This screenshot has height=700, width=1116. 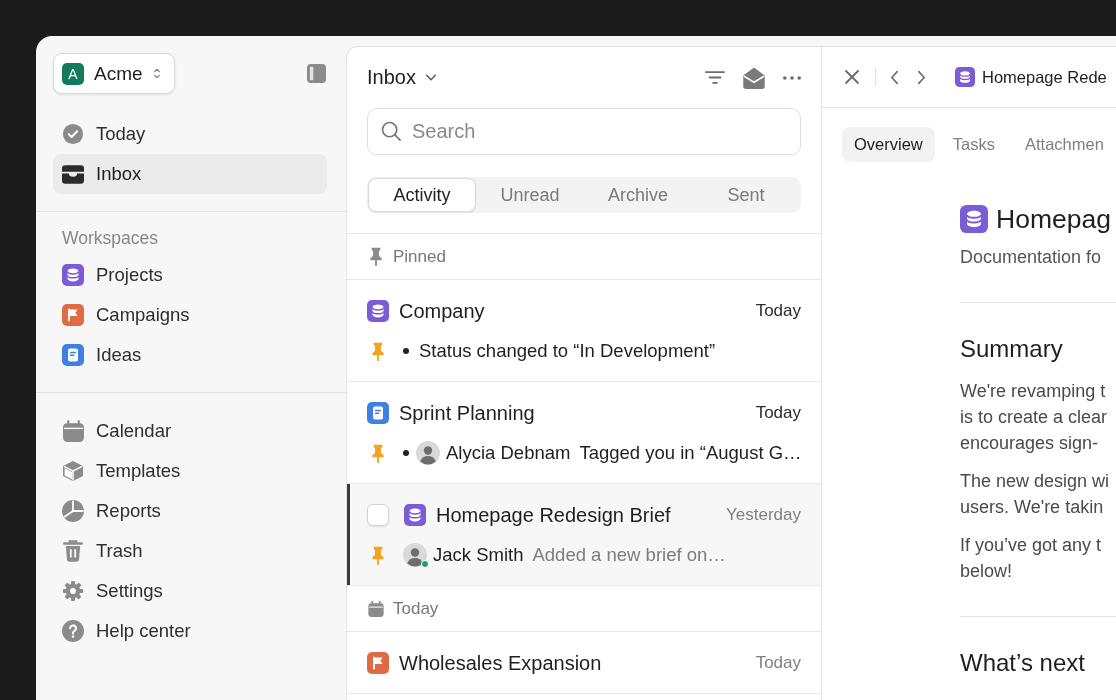 What do you see at coordinates (442, 311) in the screenshot?
I see `item-title: Company` at bounding box center [442, 311].